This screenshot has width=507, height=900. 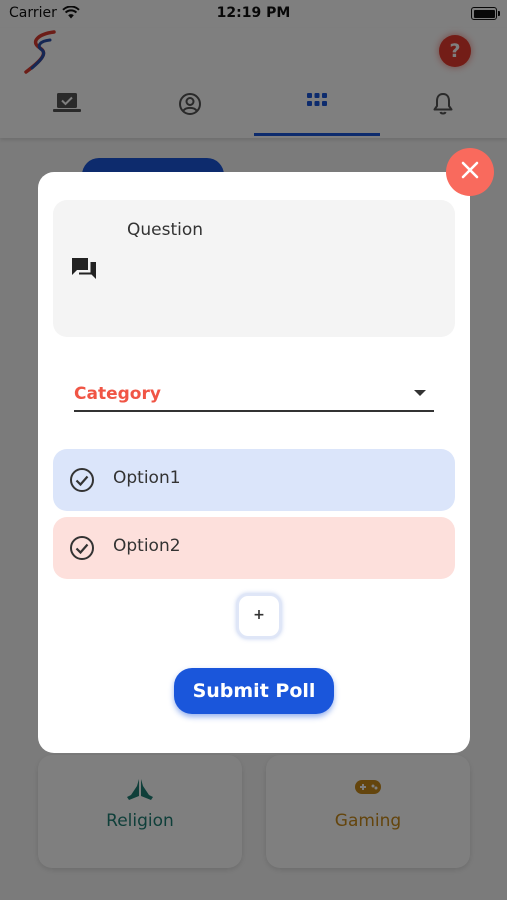 I want to click on poll-option-2: Option2, so click(x=254, y=548).